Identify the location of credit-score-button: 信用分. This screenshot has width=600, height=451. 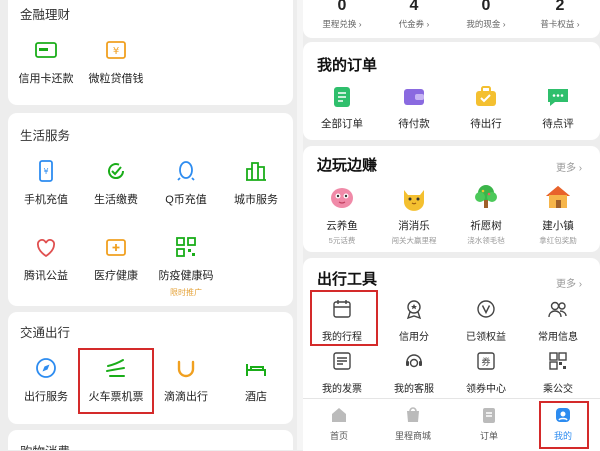
(414, 320).